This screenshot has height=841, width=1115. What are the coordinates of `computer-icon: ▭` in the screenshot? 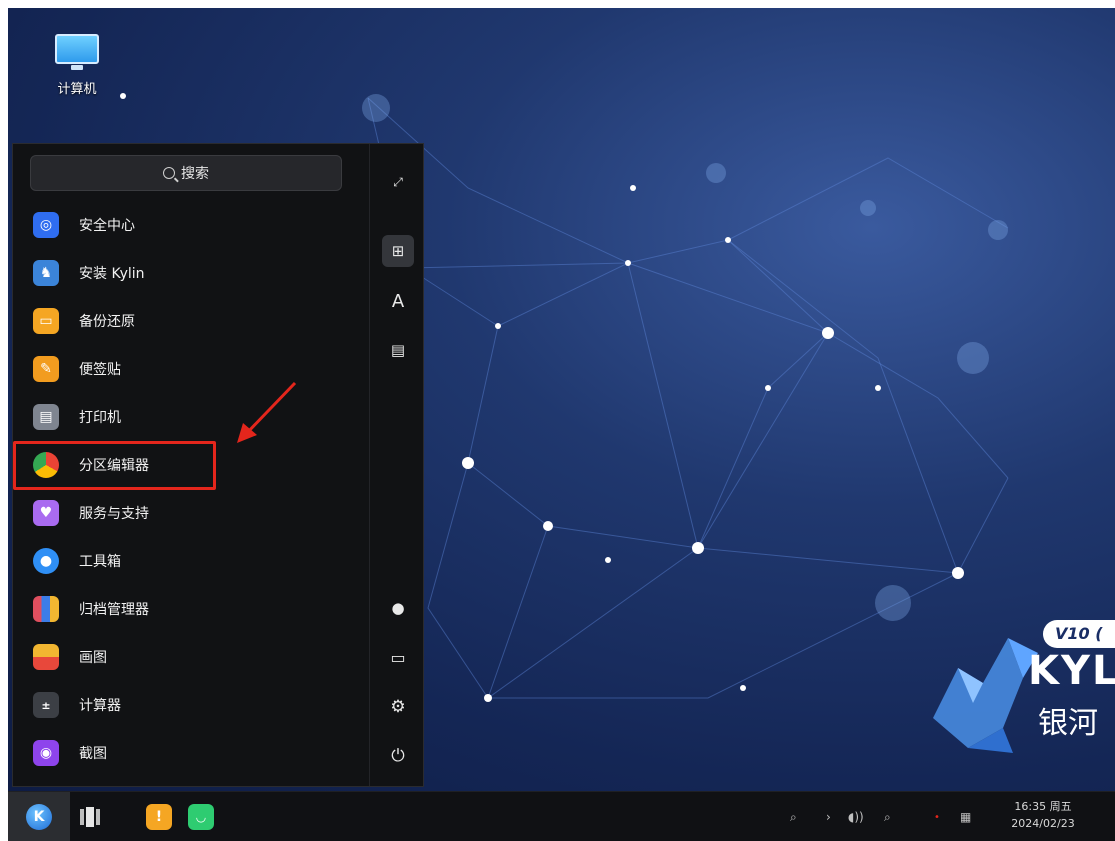 It's located at (398, 657).